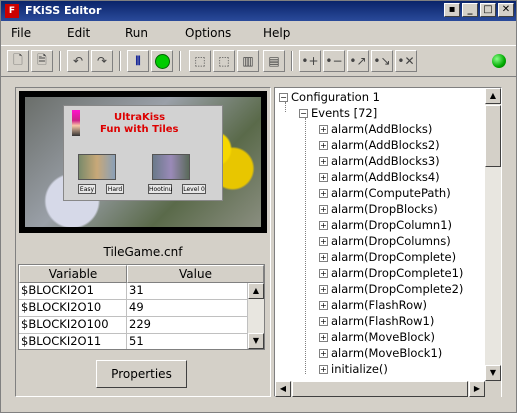 The image size is (517, 413). What do you see at coordinates (141, 341) in the screenshot?
I see `table-row: $BLOCKI2O11 51` at bounding box center [141, 341].